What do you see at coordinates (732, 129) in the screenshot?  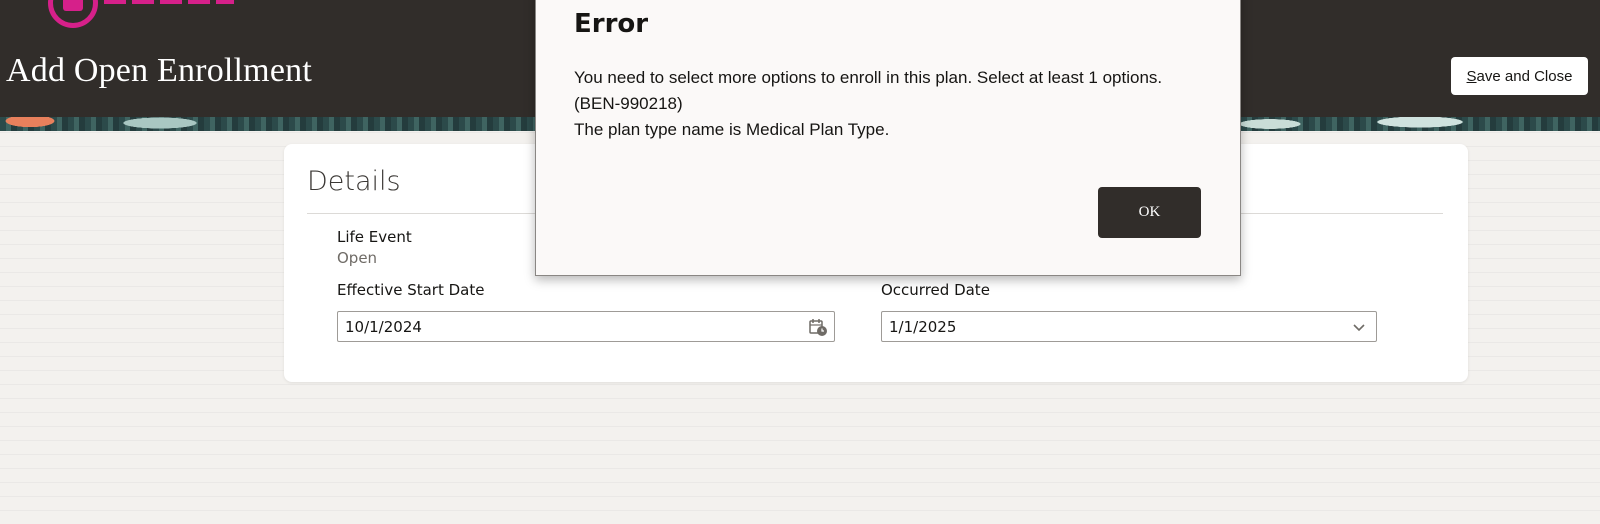 I see `dialog-message-line: The plan type name is Medical Plan Type.` at bounding box center [732, 129].